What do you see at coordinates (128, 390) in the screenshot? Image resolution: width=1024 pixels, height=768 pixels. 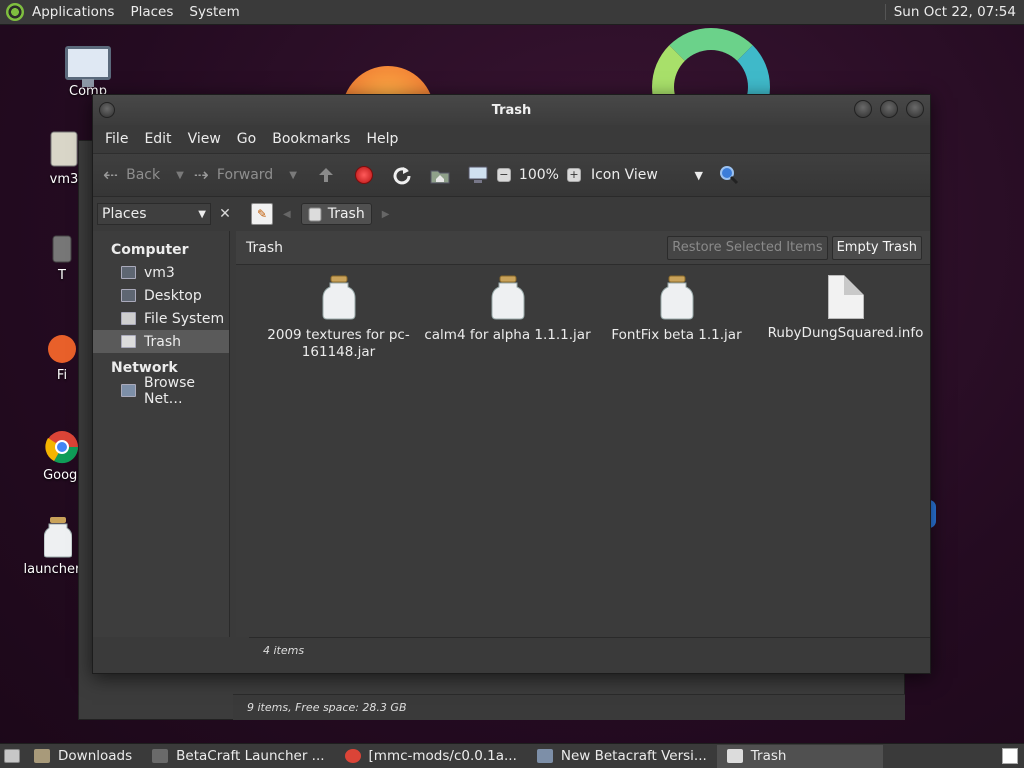 I see `network-icon` at bounding box center [128, 390].